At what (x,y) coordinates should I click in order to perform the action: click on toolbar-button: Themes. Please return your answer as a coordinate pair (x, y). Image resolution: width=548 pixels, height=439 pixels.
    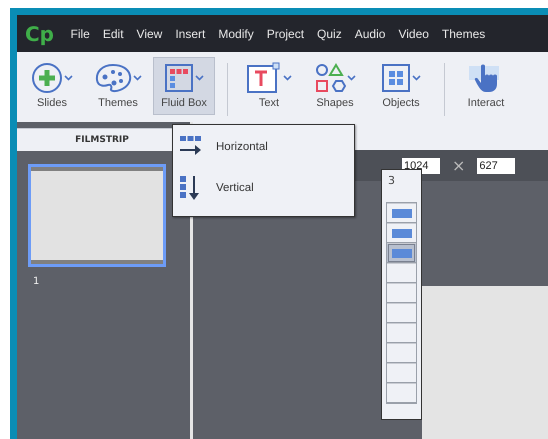
    Looking at the image, I should click on (118, 86).